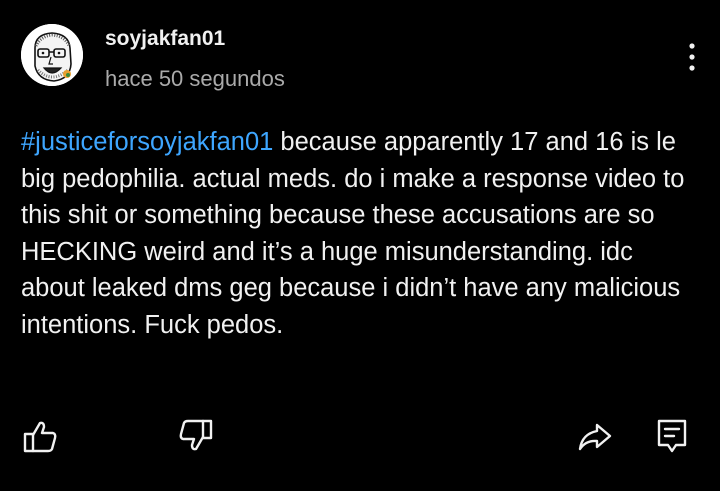 This screenshot has width=720, height=491. Describe the element at coordinates (165, 39) in the screenshot. I see `comment-author: soyjakfan01` at that location.